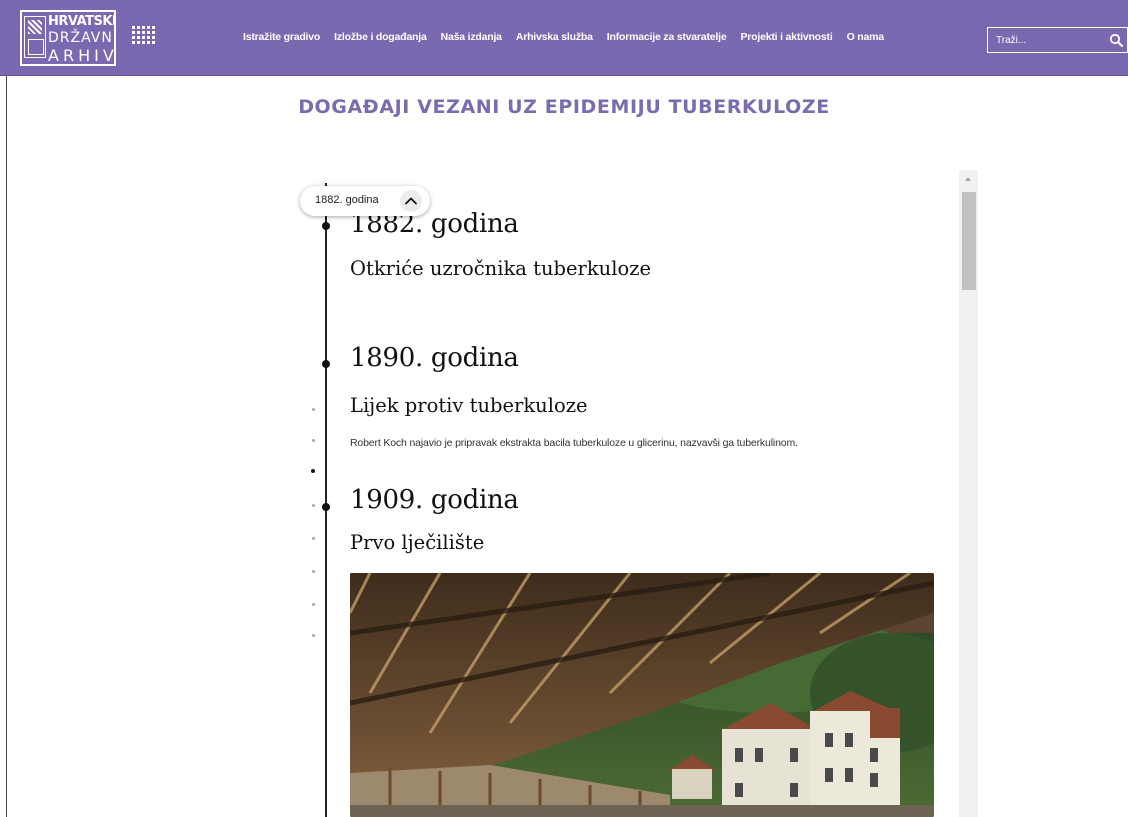 Image resolution: width=1128 pixels, height=817 pixels. What do you see at coordinates (313, 471) in the screenshot?
I see `timeline-nav-dot-active` at bounding box center [313, 471].